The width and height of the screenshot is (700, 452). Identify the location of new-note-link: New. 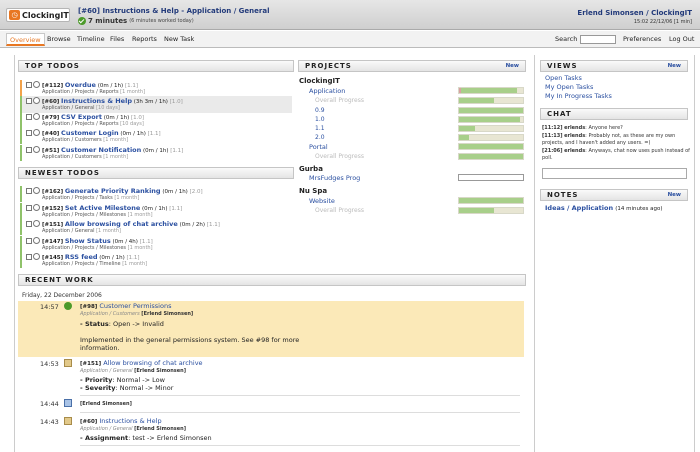
(674, 195).